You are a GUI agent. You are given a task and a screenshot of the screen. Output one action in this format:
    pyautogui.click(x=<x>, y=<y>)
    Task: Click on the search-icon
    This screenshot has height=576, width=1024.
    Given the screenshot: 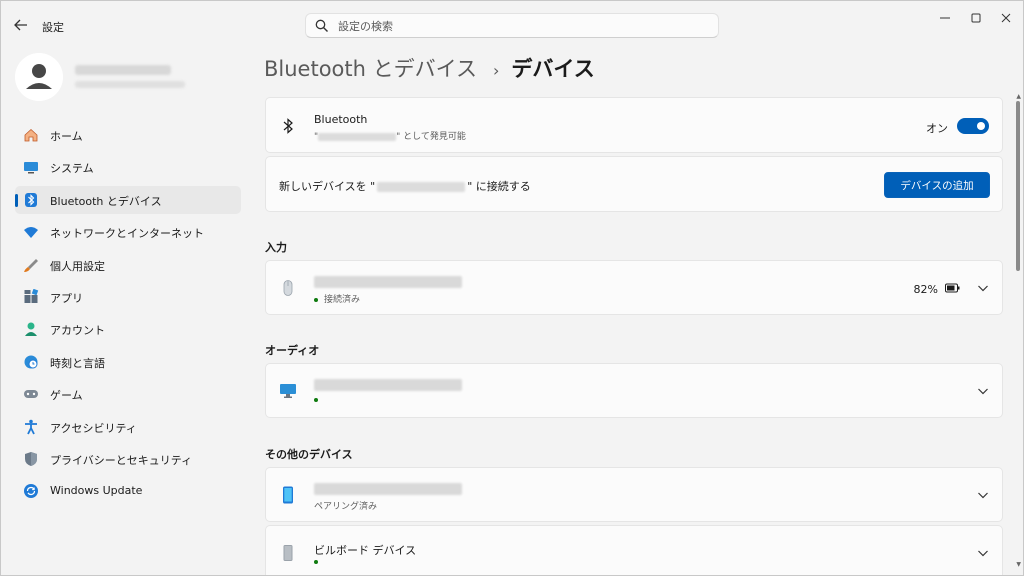 What is the action you would take?
    pyautogui.click(x=321, y=25)
    